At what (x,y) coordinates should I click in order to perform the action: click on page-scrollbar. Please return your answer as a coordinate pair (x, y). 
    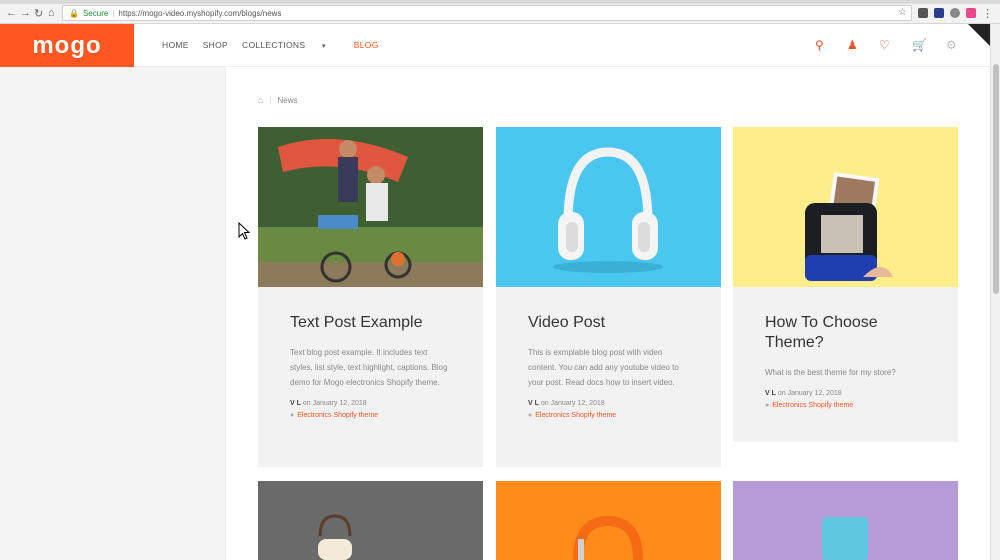
    Looking at the image, I should click on (995, 292).